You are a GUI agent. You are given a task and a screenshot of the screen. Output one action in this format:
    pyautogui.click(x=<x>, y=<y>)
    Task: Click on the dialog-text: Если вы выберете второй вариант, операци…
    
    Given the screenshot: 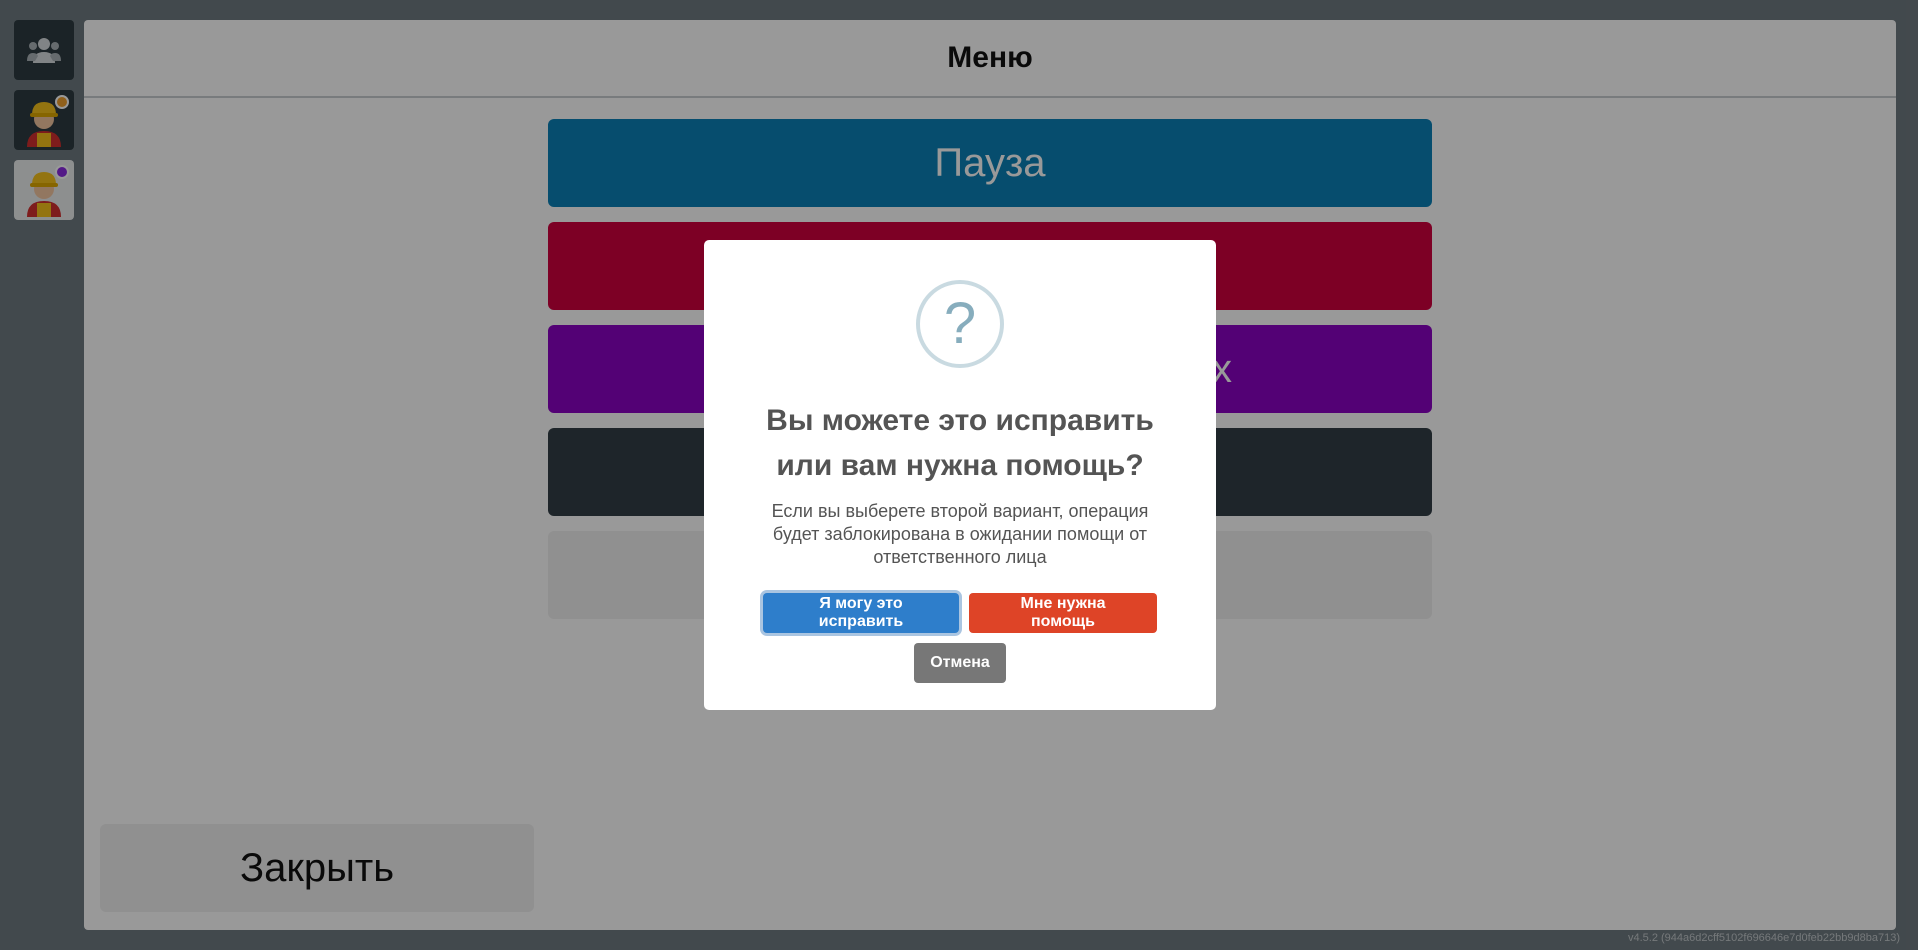 What is the action you would take?
    pyautogui.click(x=960, y=534)
    